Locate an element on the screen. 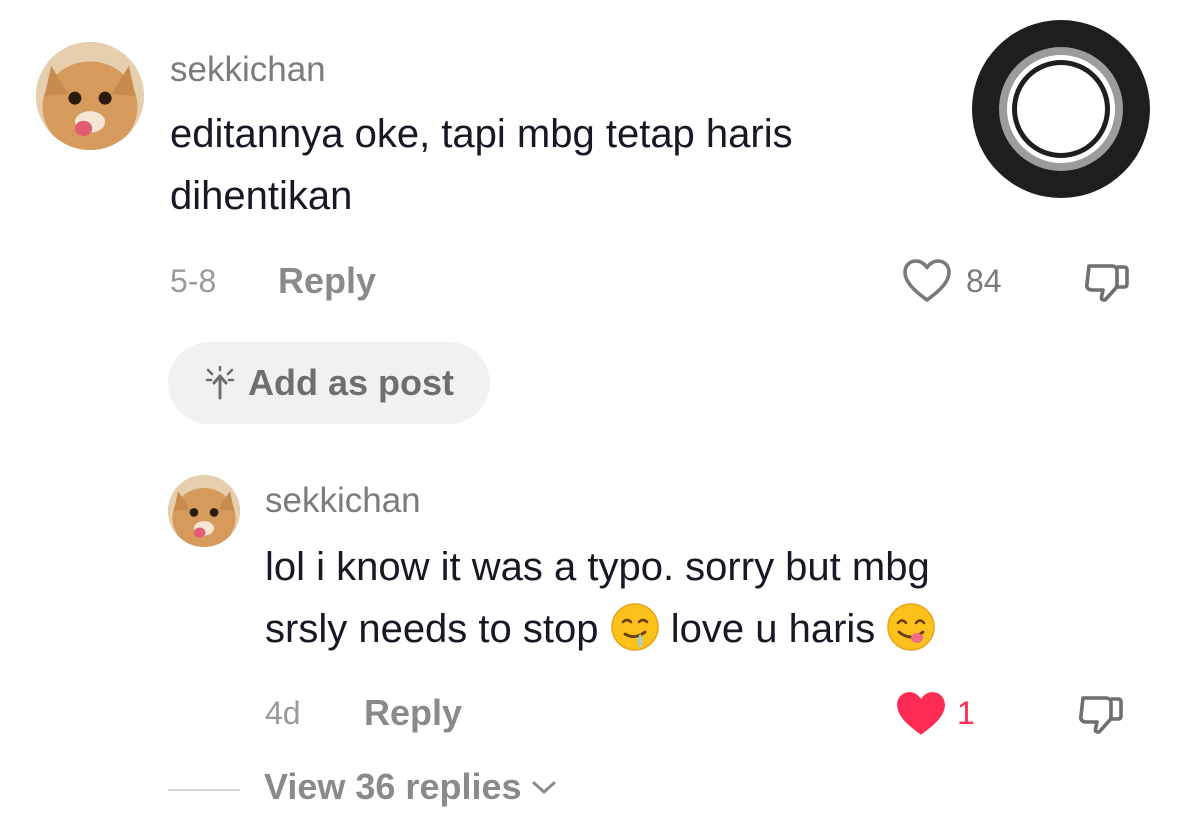 The image size is (1179, 832). comment-username: sekkichan is located at coordinates (248, 70).